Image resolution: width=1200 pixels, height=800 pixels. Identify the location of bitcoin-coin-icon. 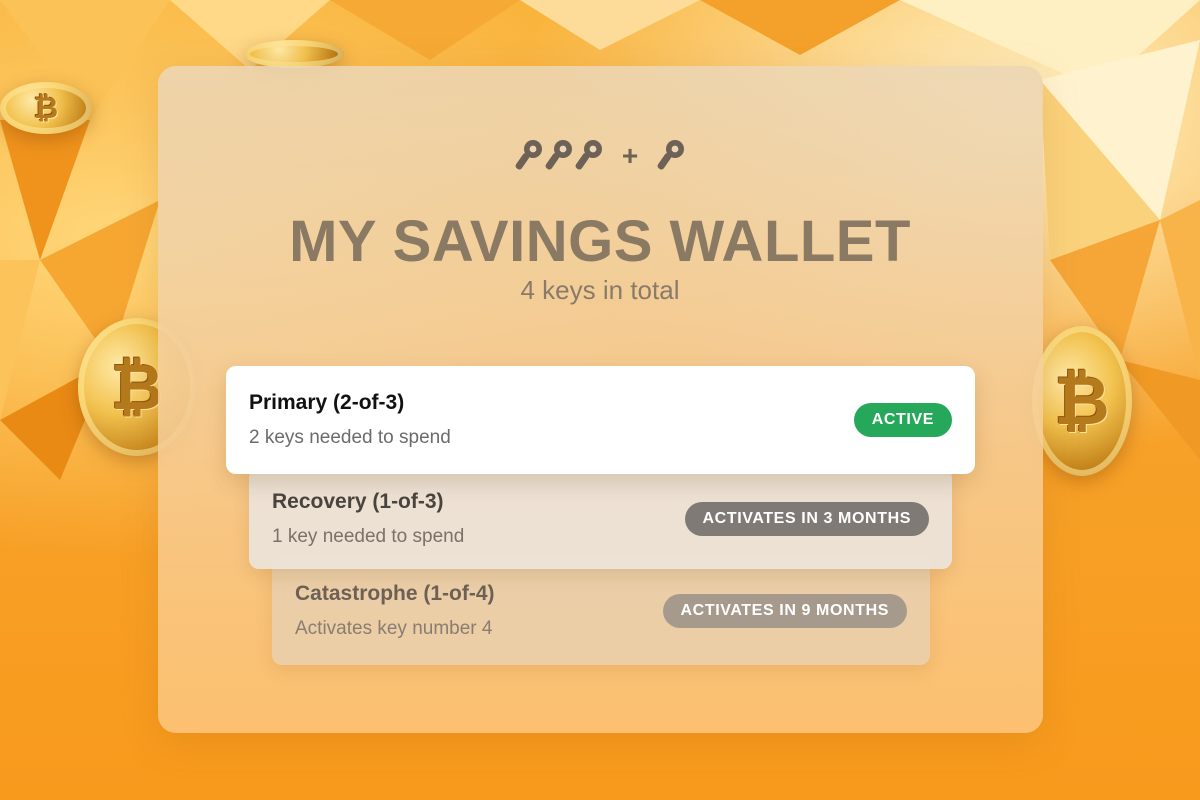
(294, 54).